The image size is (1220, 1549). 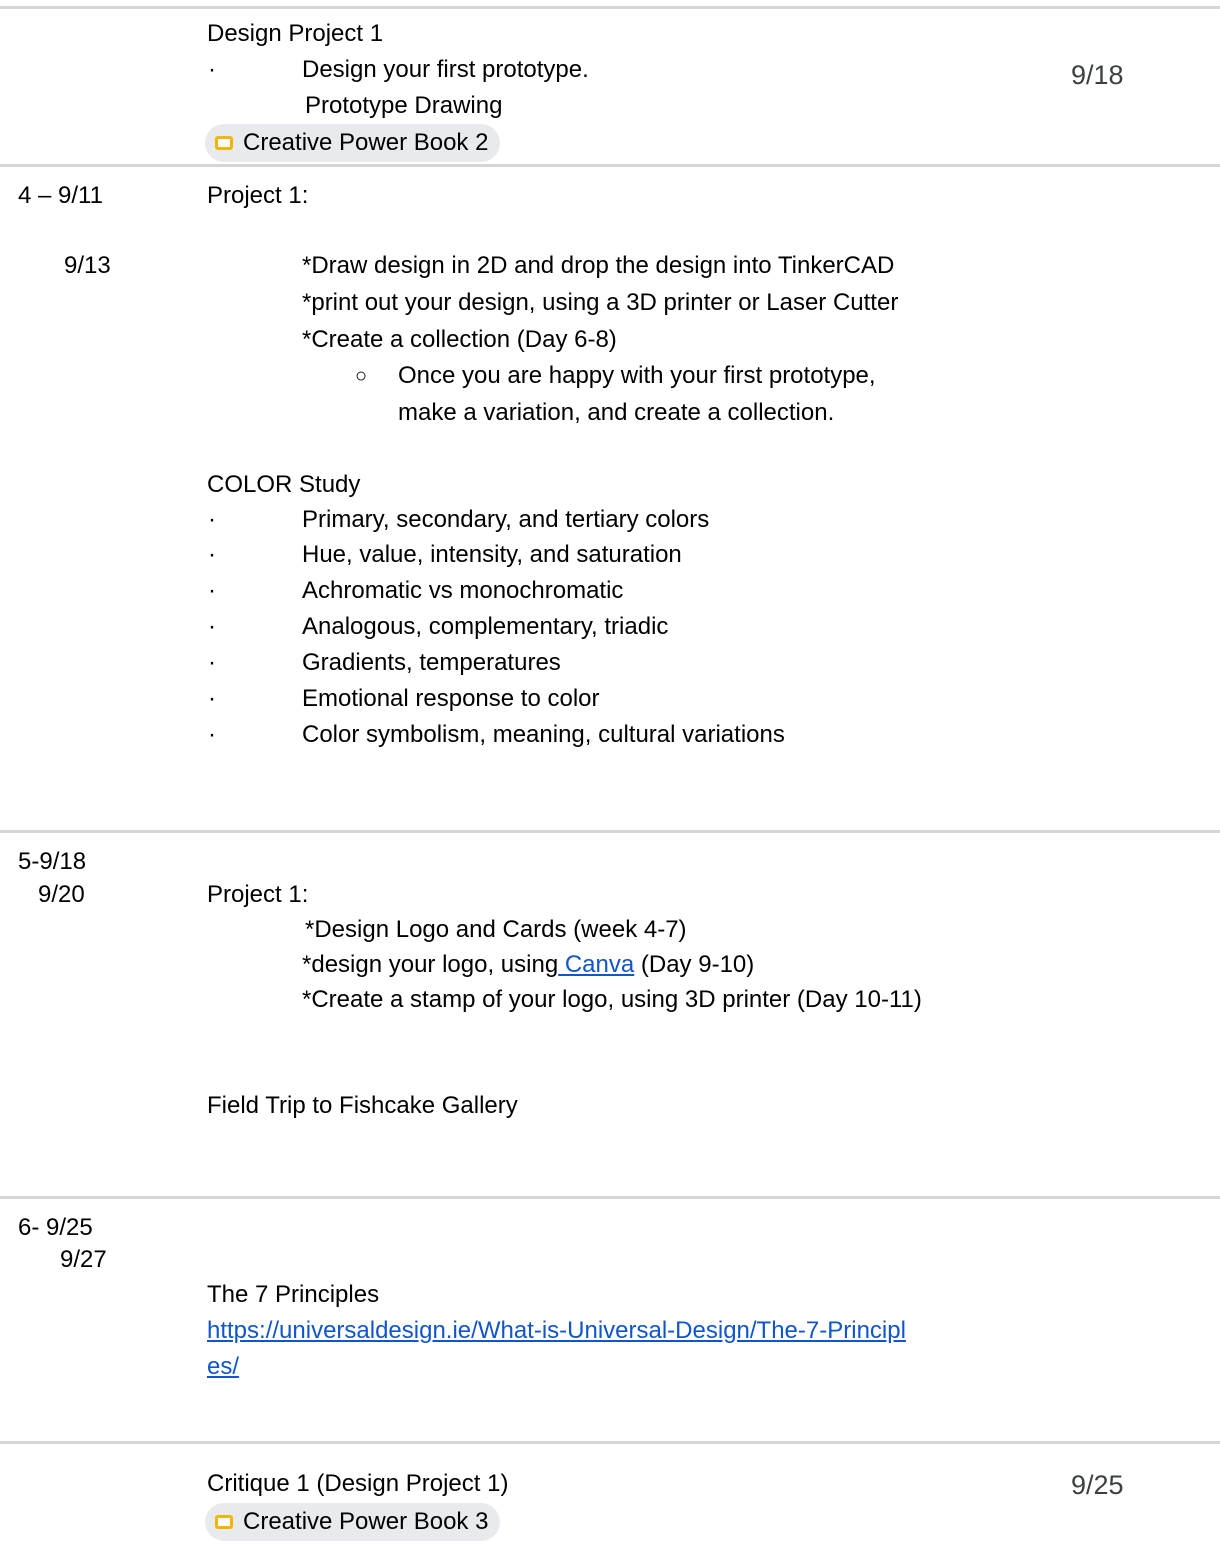 What do you see at coordinates (366, 142) in the screenshot?
I see `chip-label: Creative Power Book 2` at bounding box center [366, 142].